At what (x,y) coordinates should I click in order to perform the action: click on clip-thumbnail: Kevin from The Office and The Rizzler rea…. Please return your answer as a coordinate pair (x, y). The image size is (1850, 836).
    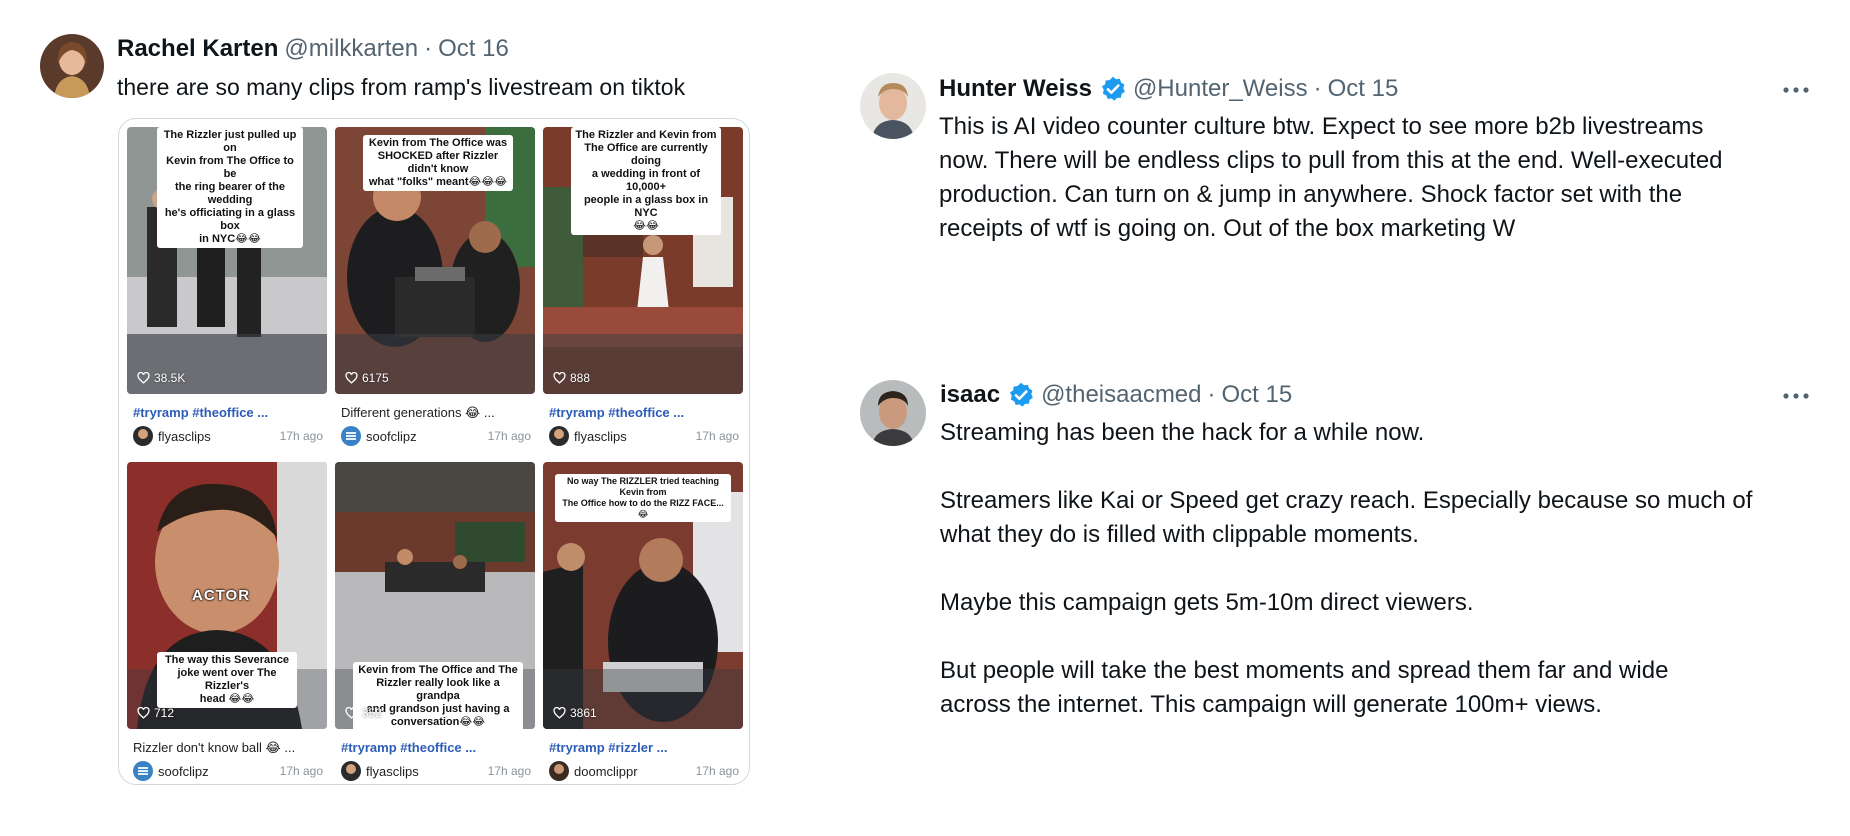
    Looking at the image, I should click on (435, 595).